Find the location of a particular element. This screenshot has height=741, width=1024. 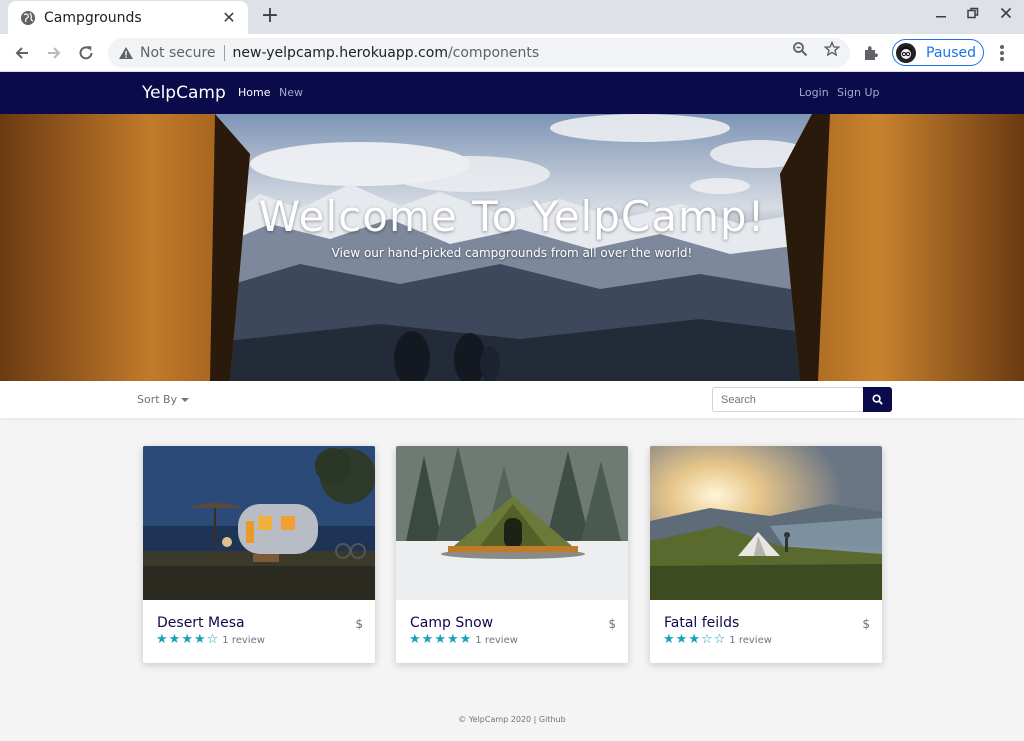

rating-stars: ★ ★ ★ ☆ ☆ 1 review is located at coordinates (717, 640).